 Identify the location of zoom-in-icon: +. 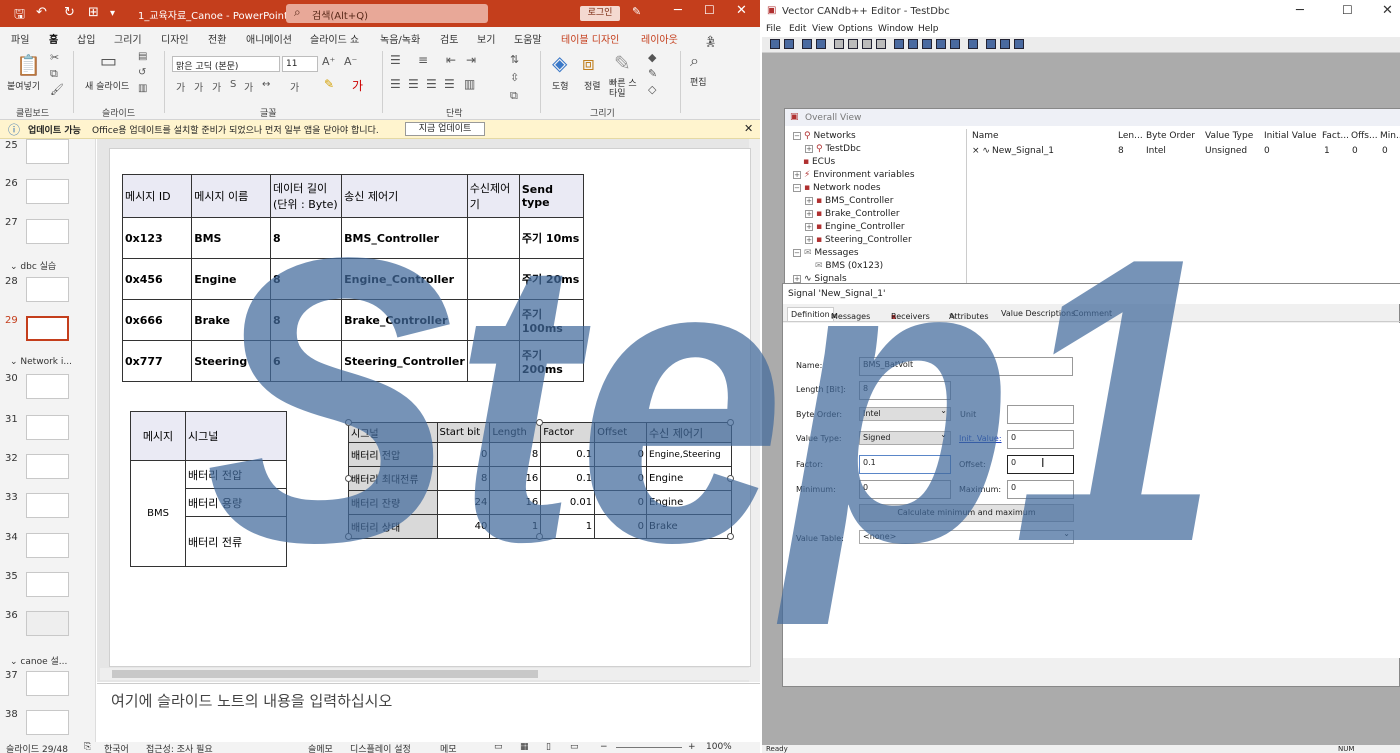
(692, 747).